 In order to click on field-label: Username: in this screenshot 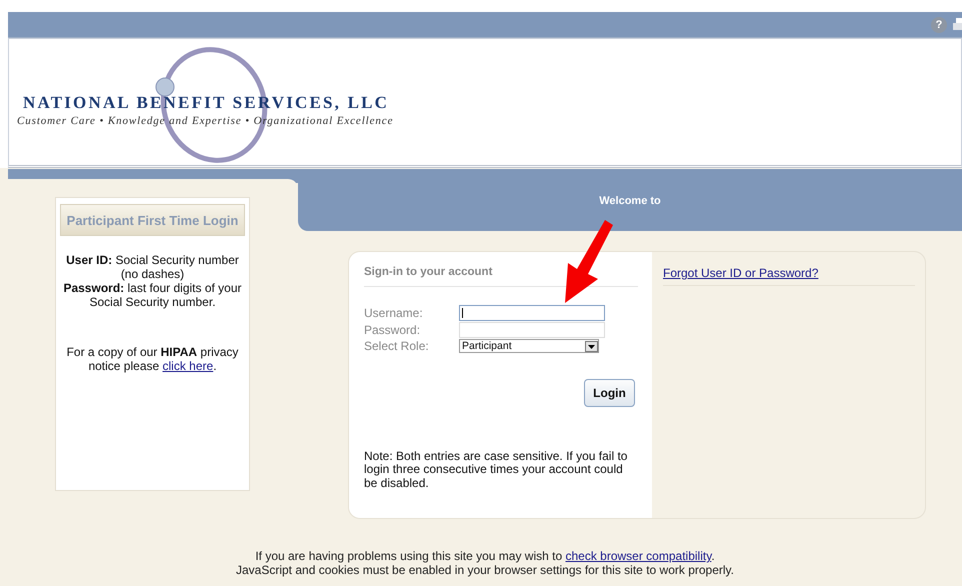, I will do `click(394, 313)`.